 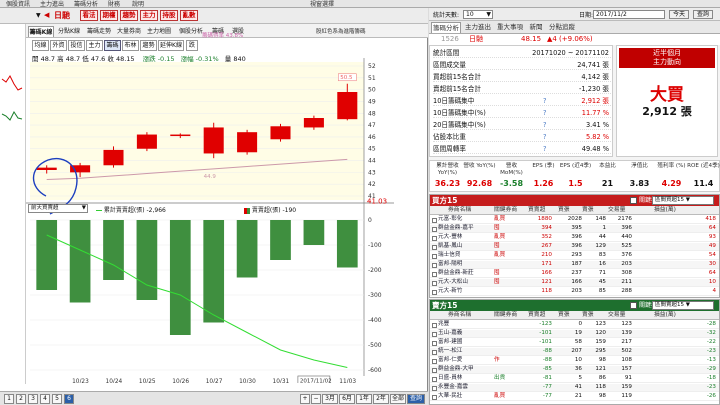 I want to click on date-input: 2017/11/2, so click(x=629, y=14).